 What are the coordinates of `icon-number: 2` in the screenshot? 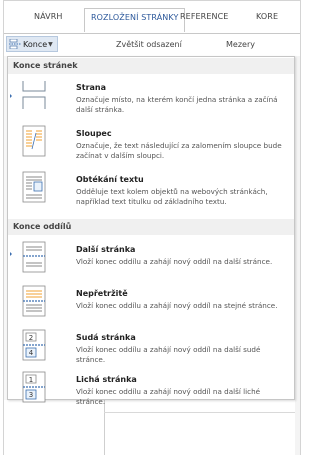 It's located at (31, 338).